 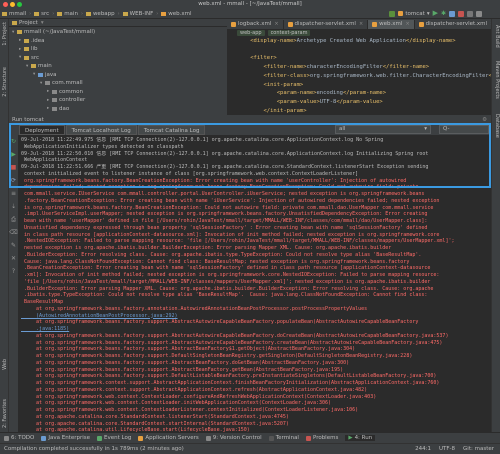 What do you see at coordinates (38, 40) in the screenshot?
I see `tree-node-label: .idea` at bounding box center [38, 40].